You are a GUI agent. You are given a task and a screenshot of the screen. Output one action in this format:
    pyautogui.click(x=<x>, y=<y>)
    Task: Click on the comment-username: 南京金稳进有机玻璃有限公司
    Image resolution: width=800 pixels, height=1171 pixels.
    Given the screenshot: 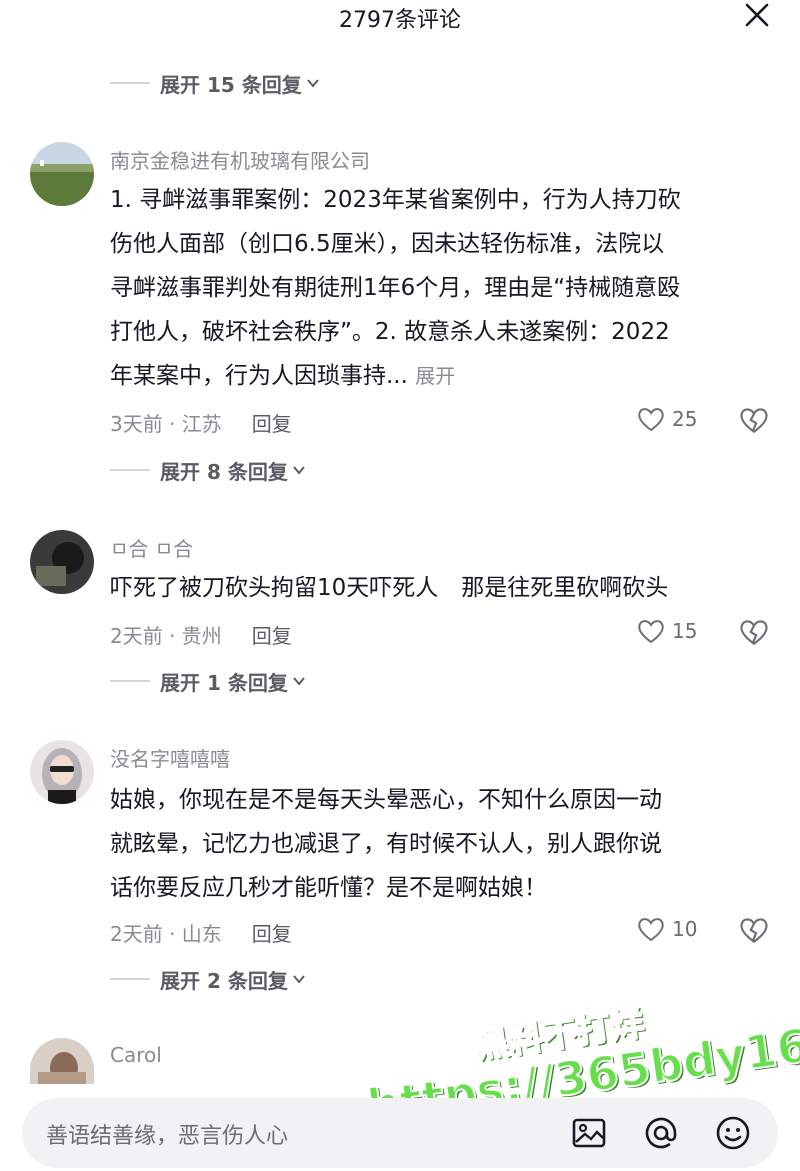 What is the action you would take?
    pyautogui.click(x=240, y=159)
    